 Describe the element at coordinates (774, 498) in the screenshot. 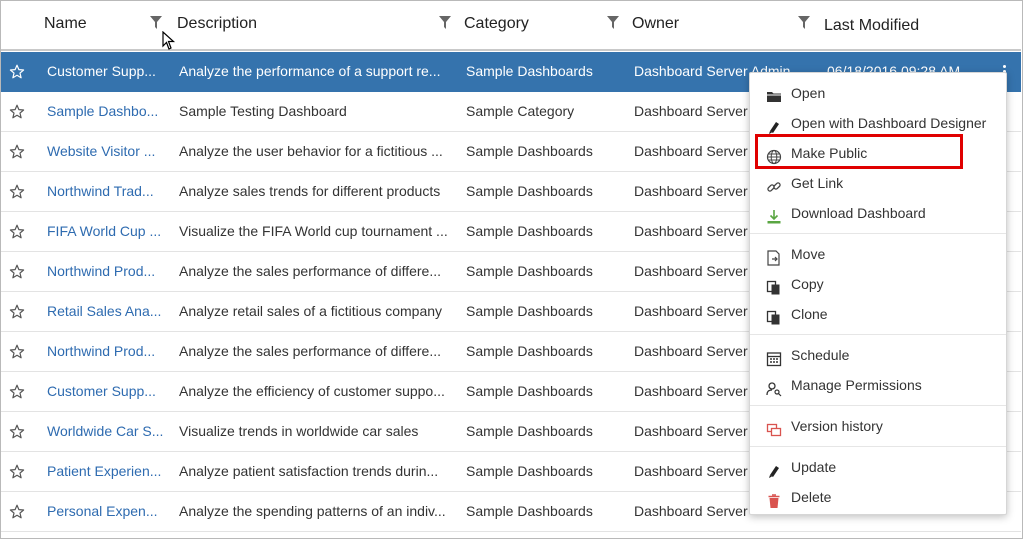

I see `trash-icon` at that location.